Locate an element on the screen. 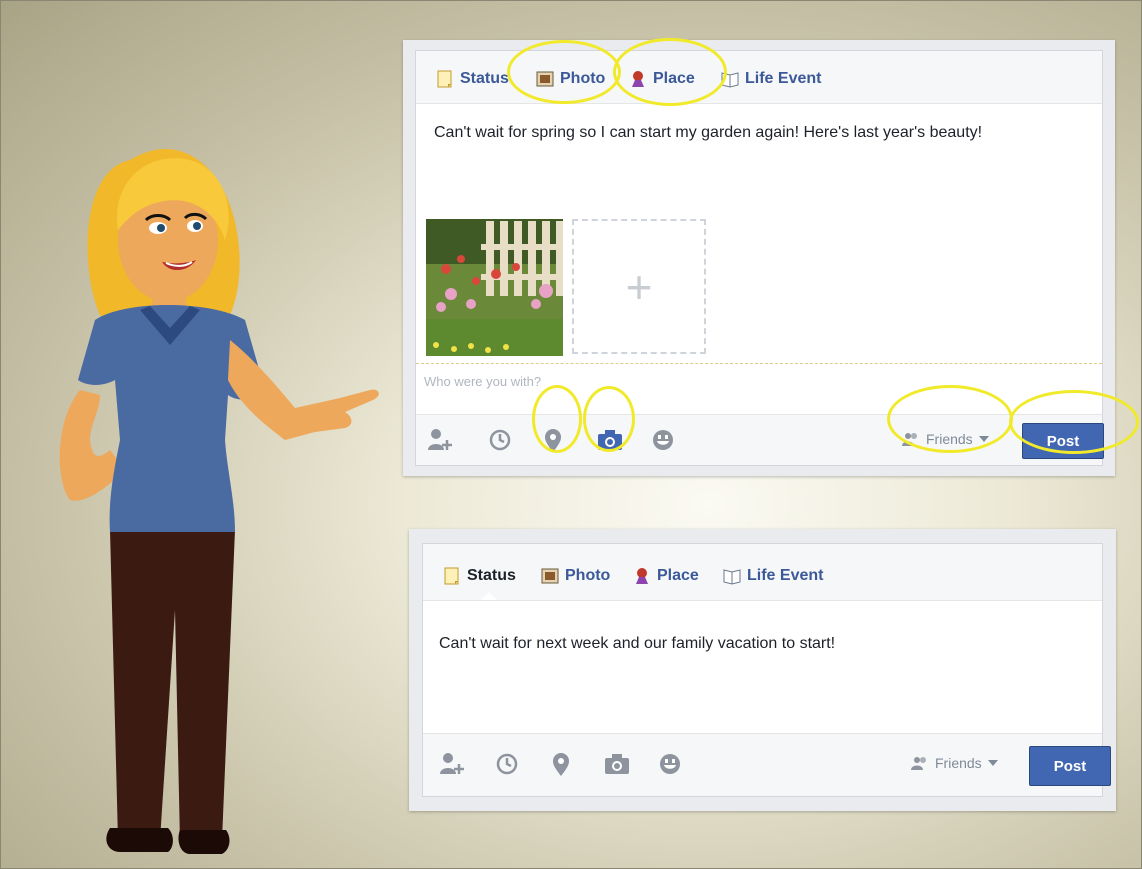 This screenshot has width=1142, height=869. add-photo-button: + is located at coordinates (639, 286).